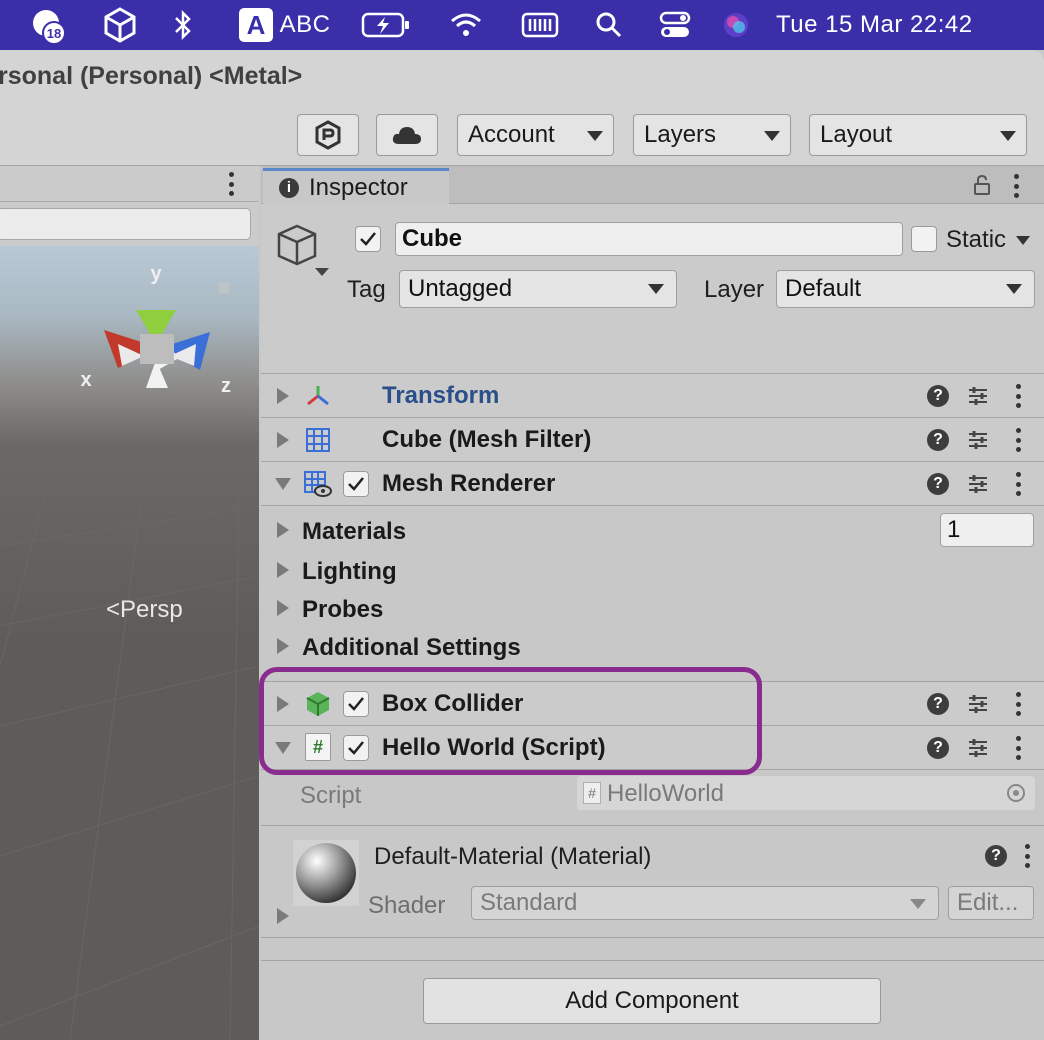 The height and width of the screenshot is (1040, 1044). I want to click on editor-toolbar: Account Layers Layout, so click(522, 136).